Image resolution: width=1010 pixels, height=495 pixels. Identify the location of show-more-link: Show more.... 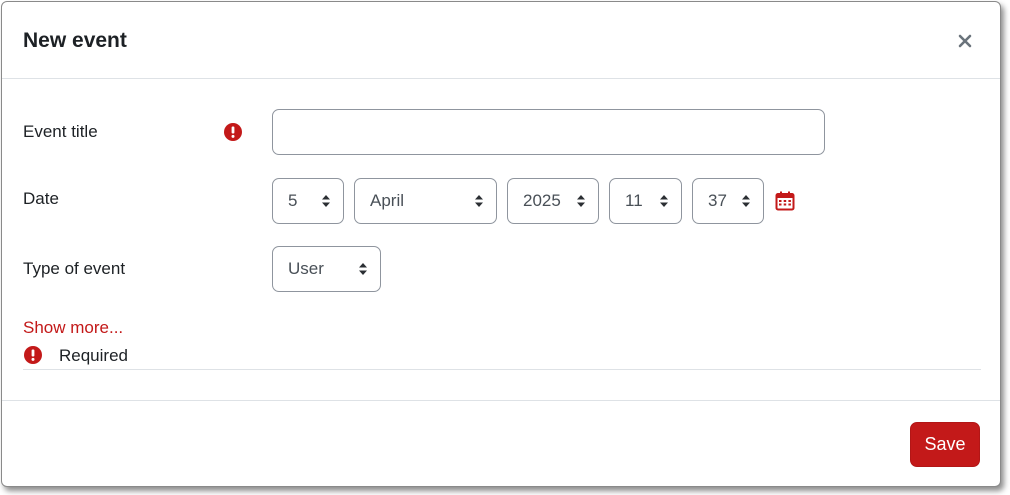
(73, 328).